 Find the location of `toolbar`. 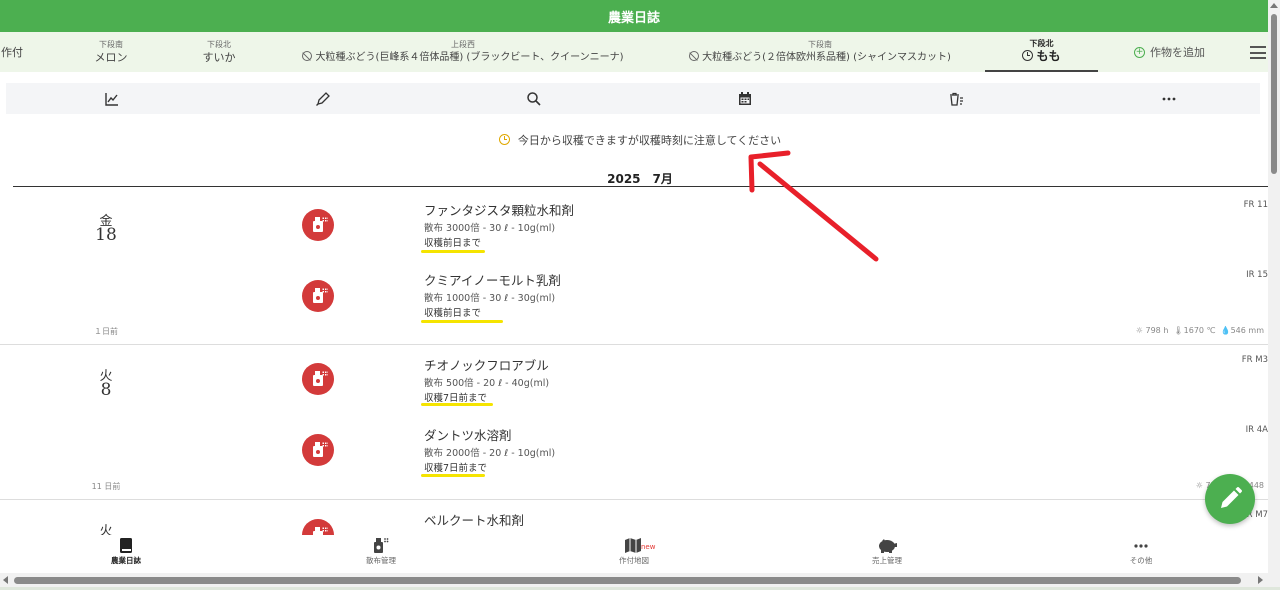

toolbar is located at coordinates (633, 98).